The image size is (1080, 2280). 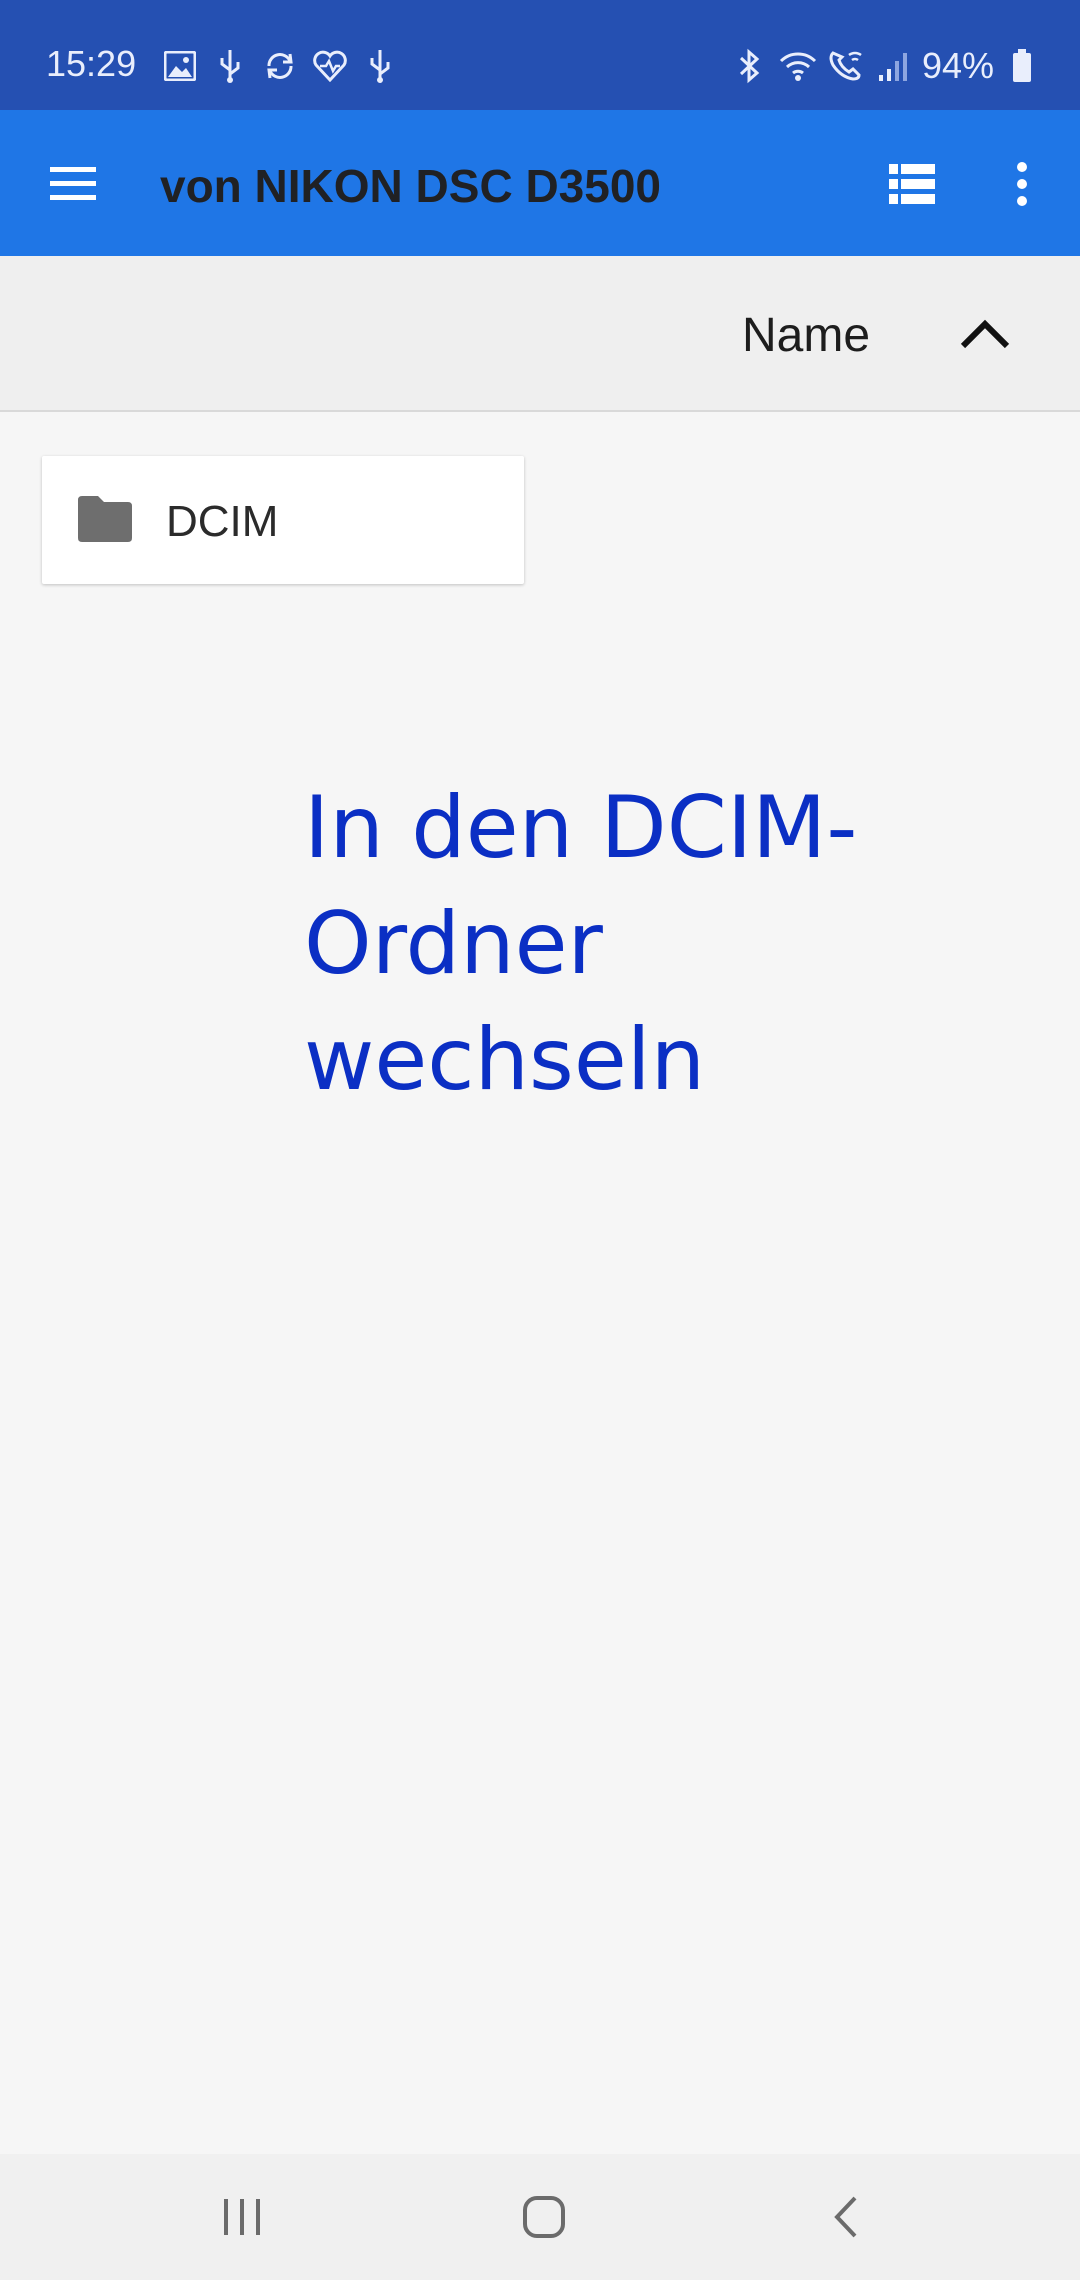 I want to click on navigation-bar, so click(x=540, y=2217).